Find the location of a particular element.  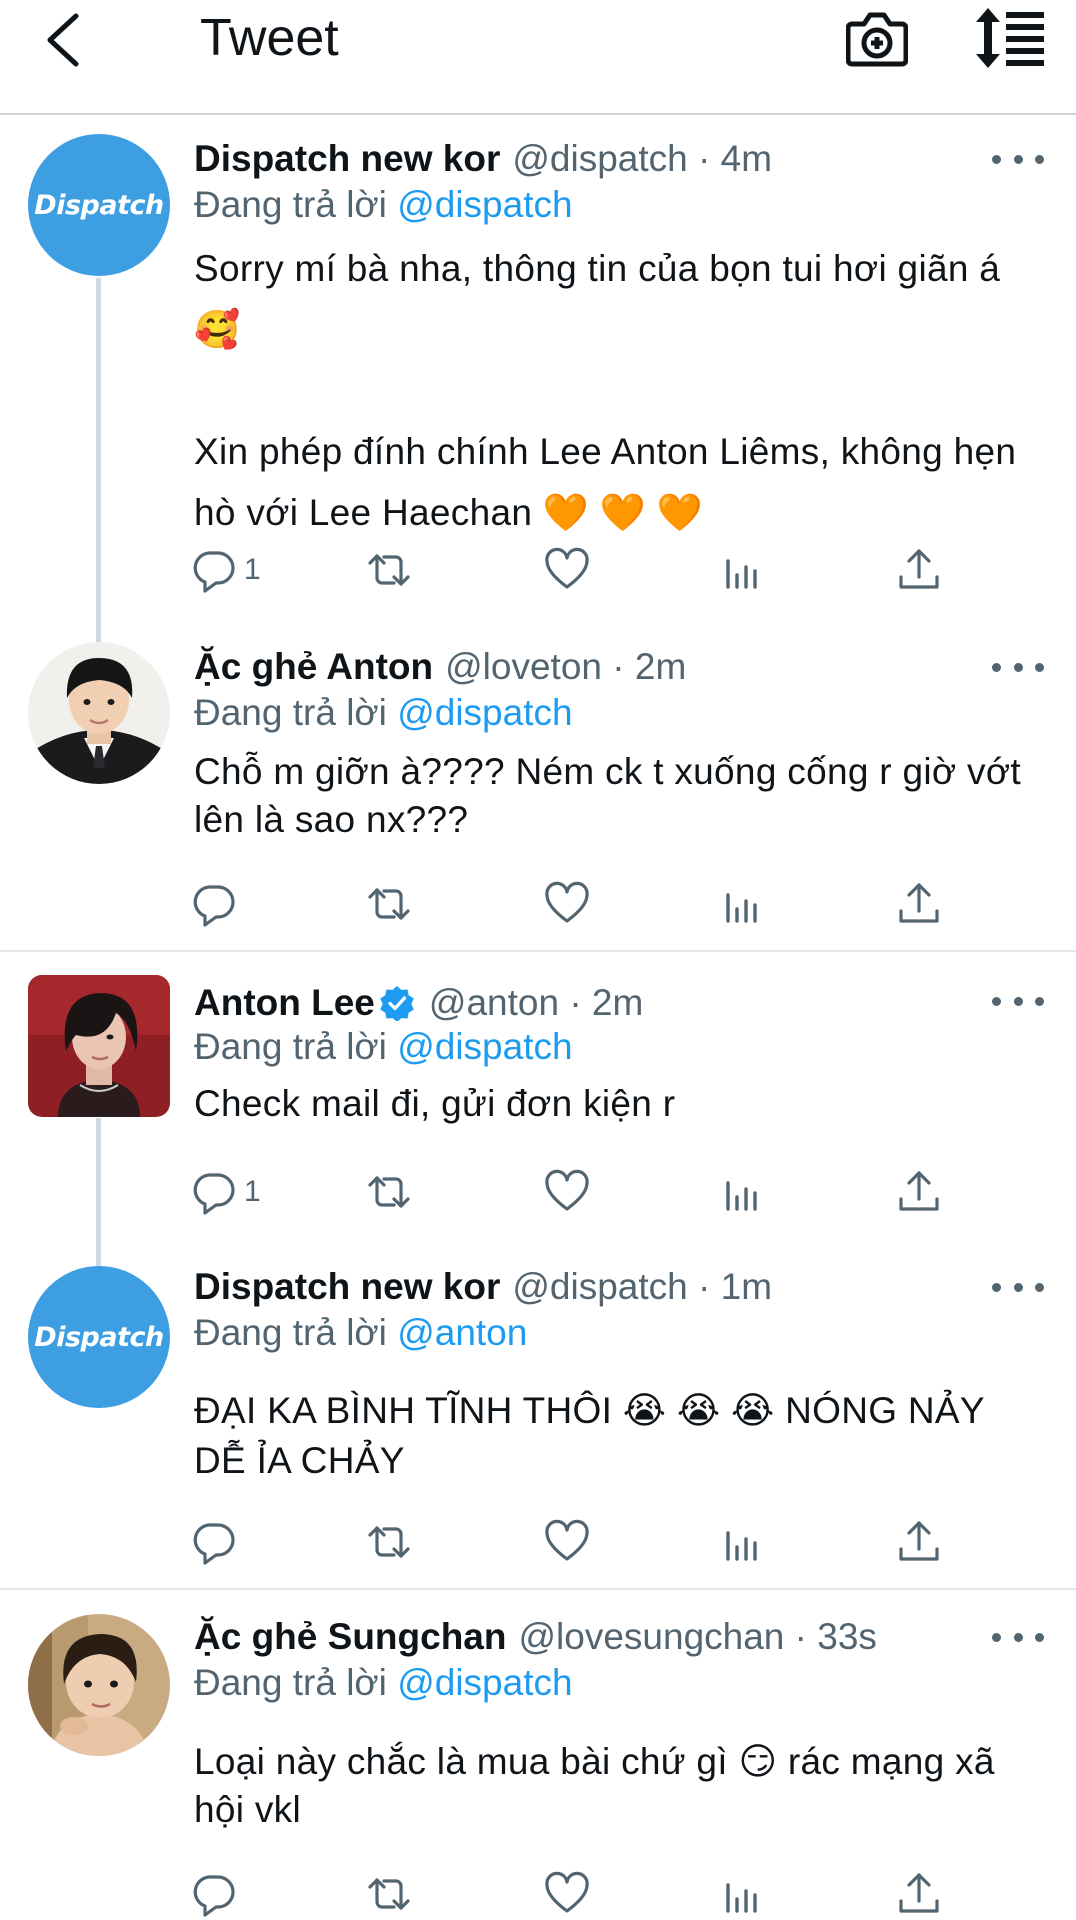

back-button is located at coordinates (63, 40).